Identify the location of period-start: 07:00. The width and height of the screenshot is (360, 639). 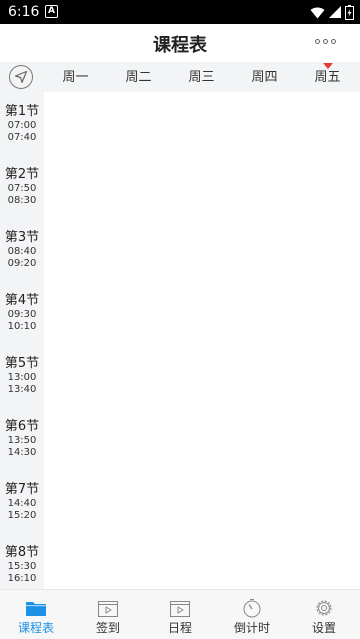
(22, 125).